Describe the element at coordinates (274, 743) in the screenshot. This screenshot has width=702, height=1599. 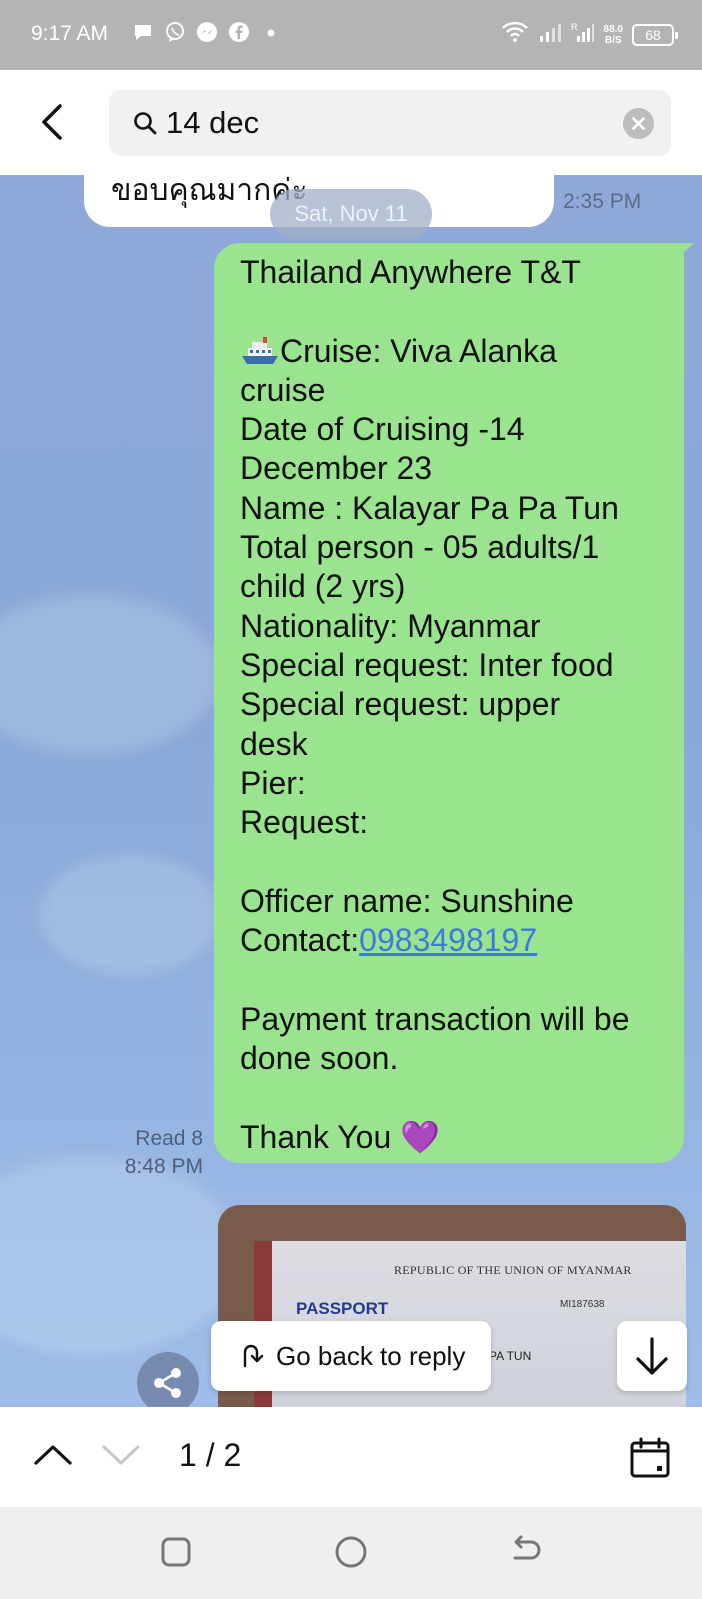
I see `message-line: desk` at that location.